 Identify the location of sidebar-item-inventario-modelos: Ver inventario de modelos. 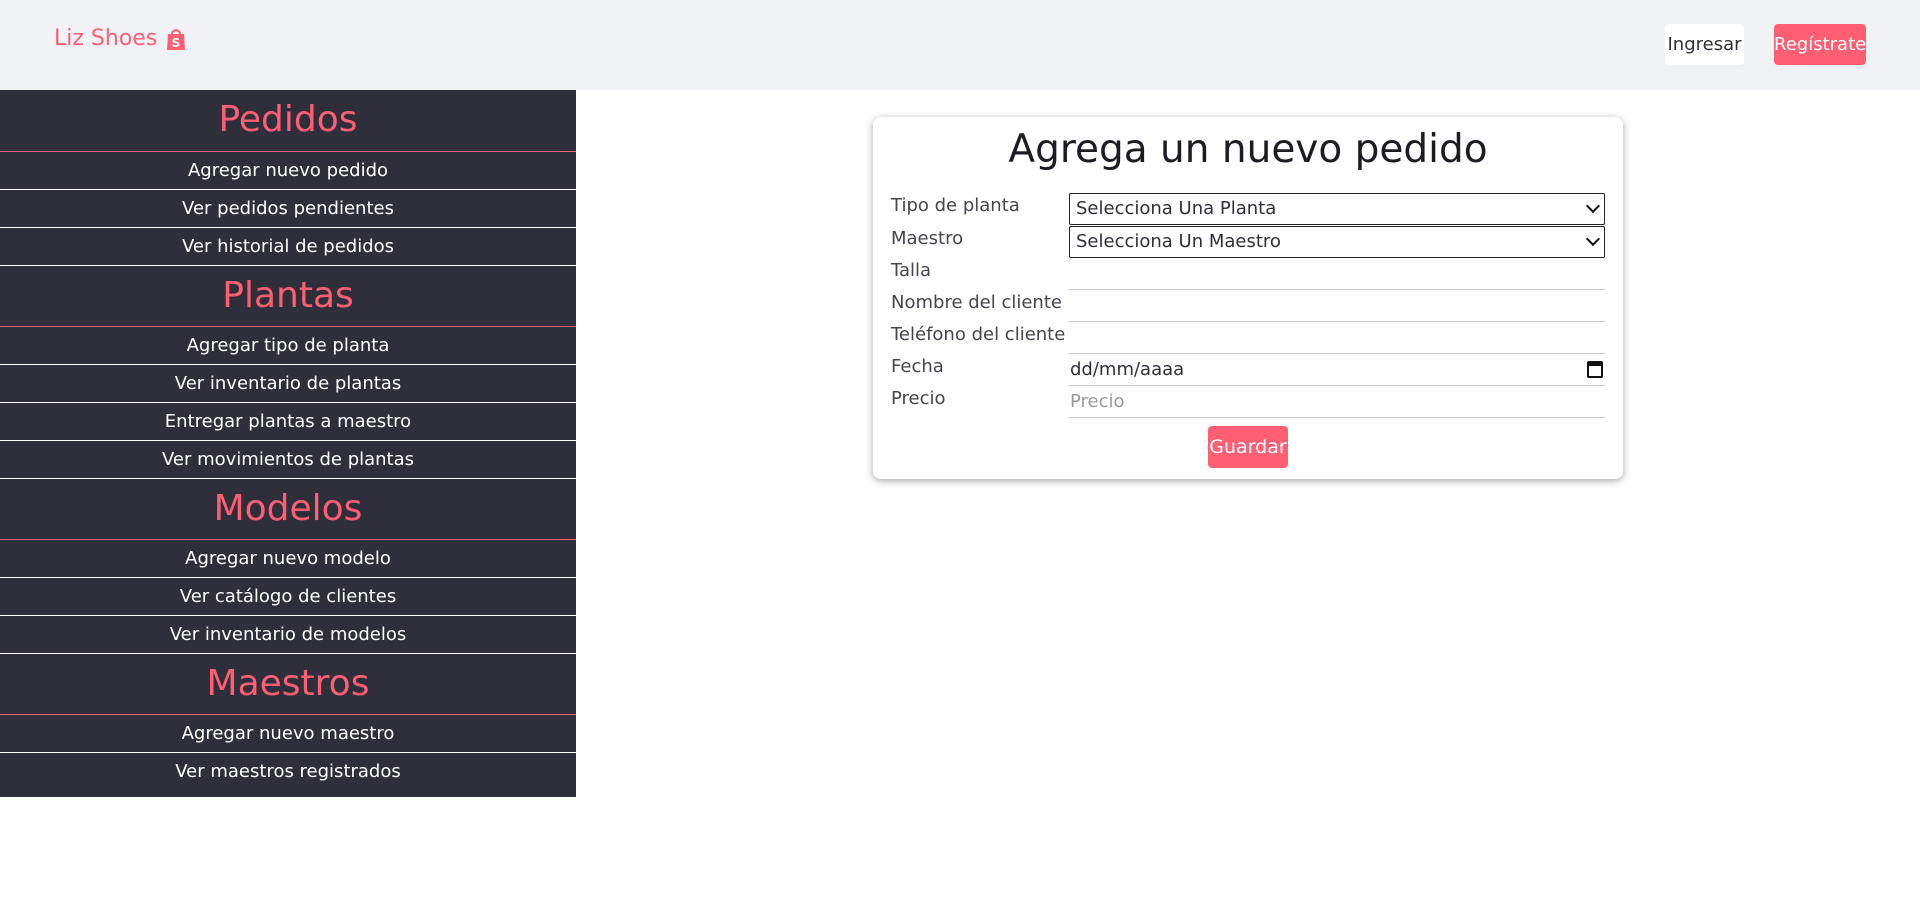
(288, 635).